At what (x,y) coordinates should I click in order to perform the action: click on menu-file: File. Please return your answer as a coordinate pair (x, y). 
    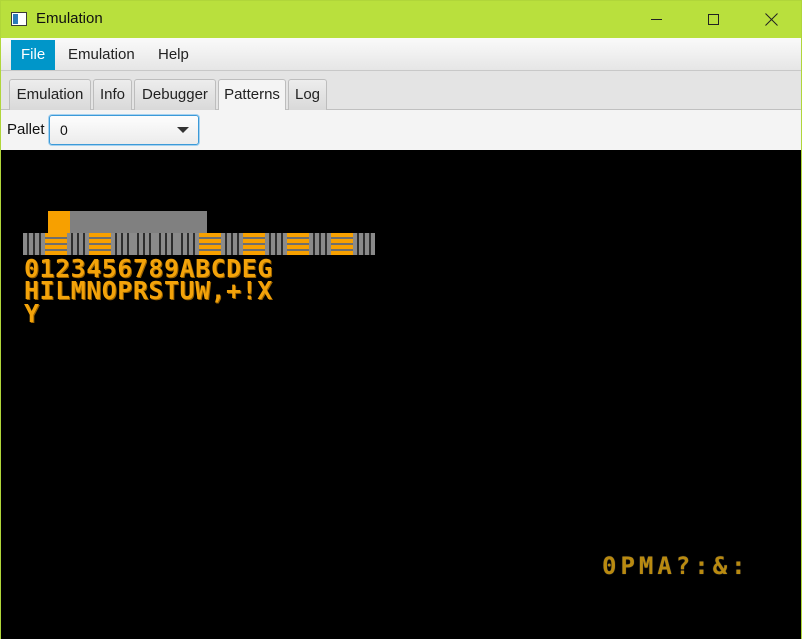
    Looking at the image, I should click on (33, 55).